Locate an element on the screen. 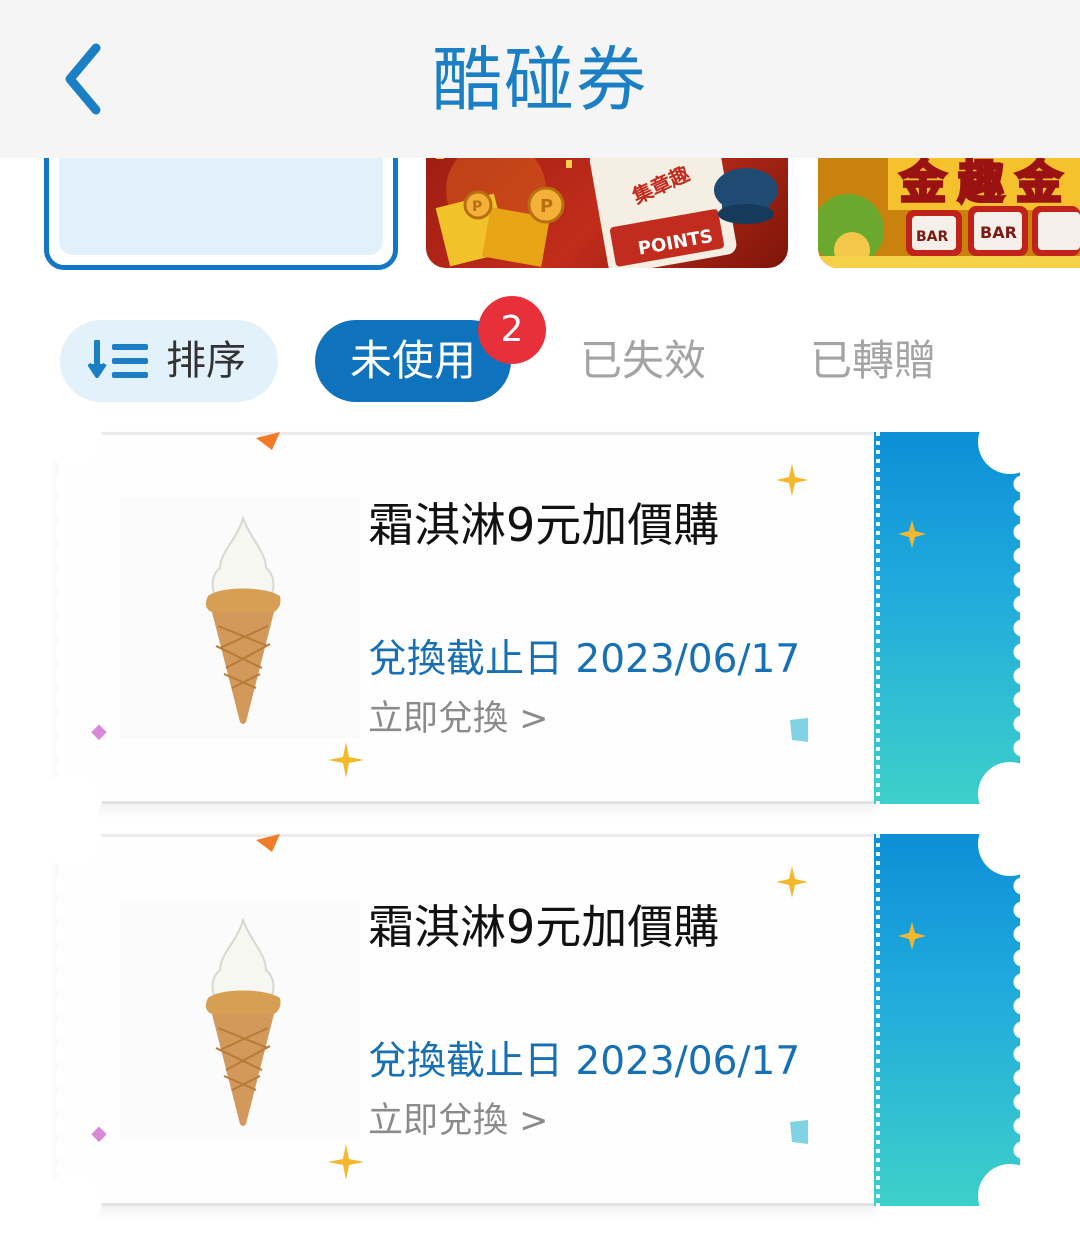 The image size is (1080, 1257). sort-button: 排序 is located at coordinates (169, 361).